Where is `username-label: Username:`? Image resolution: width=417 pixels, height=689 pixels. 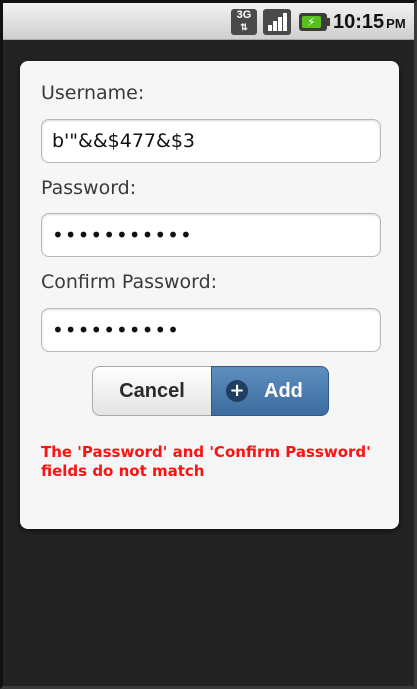 username-label: Username: is located at coordinates (93, 93).